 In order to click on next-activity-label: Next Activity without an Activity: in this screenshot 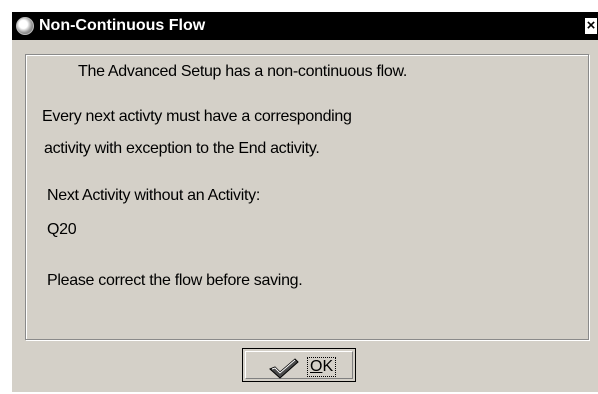, I will do `click(153, 195)`.